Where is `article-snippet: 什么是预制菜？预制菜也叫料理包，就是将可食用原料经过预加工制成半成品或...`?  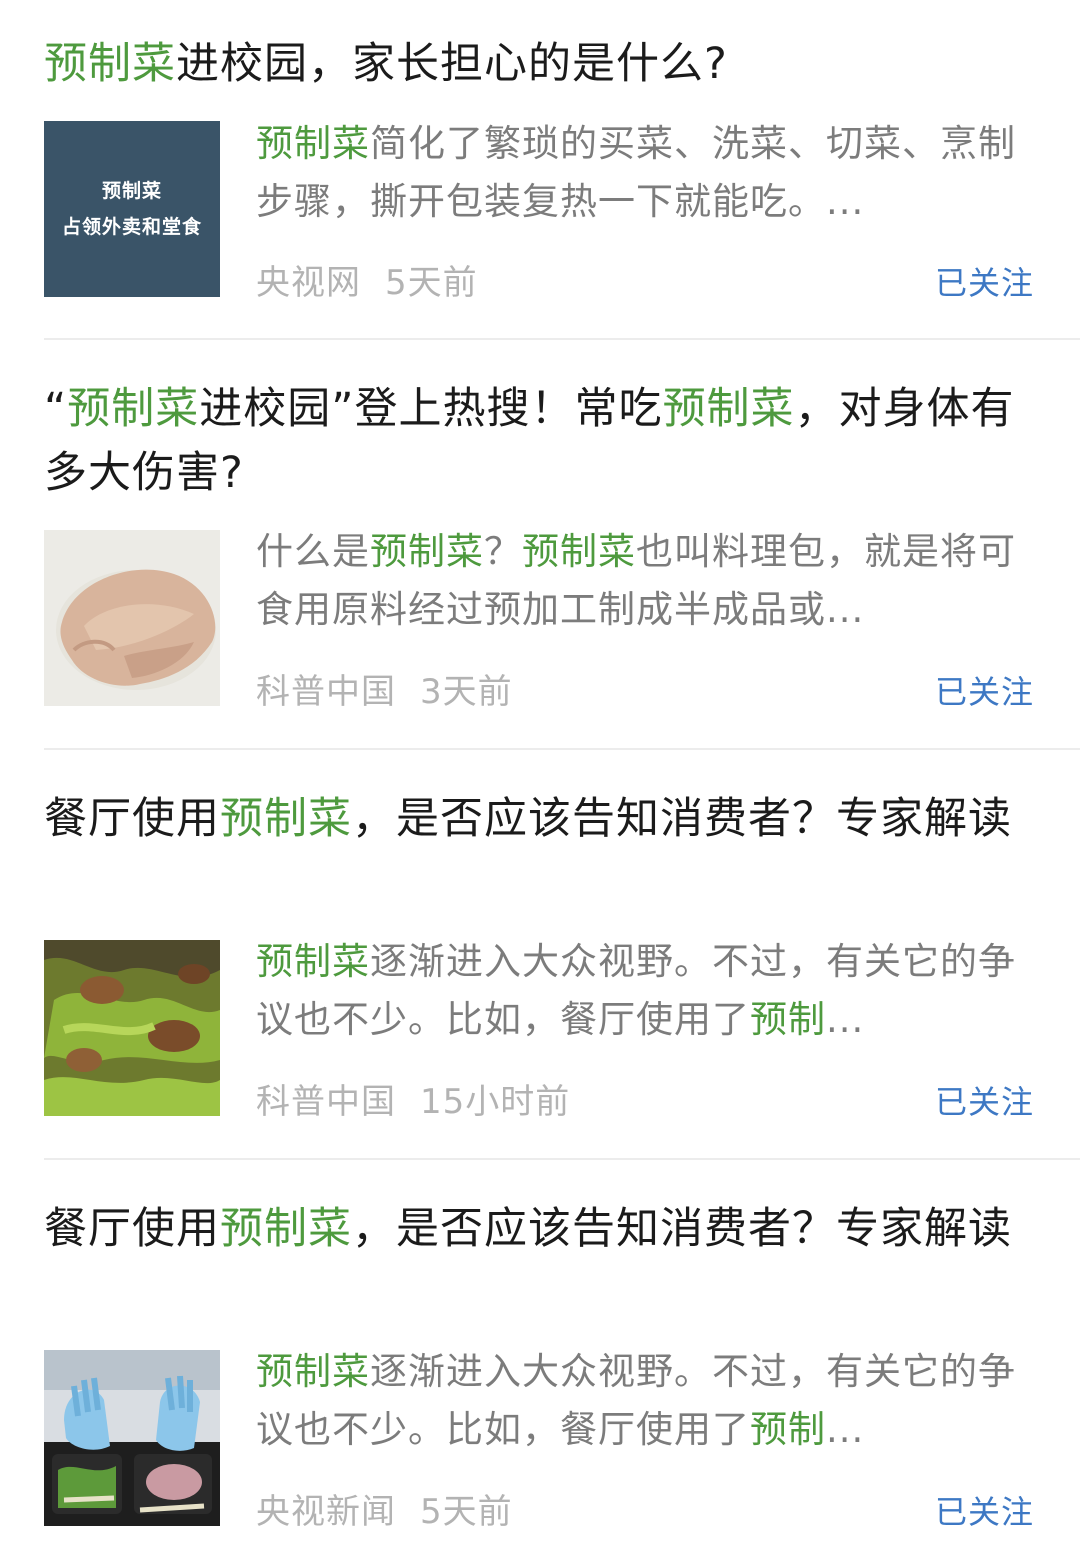
article-snippet: 什么是预制菜？预制菜也叫料理包，就是将可食用原料经过预加工制成半成品或... is located at coordinates (646, 581).